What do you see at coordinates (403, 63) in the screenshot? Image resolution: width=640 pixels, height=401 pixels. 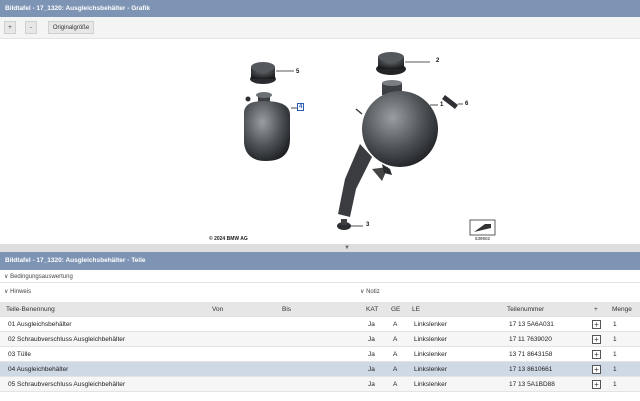 I see `cap-2-drawing` at bounding box center [403, 63].